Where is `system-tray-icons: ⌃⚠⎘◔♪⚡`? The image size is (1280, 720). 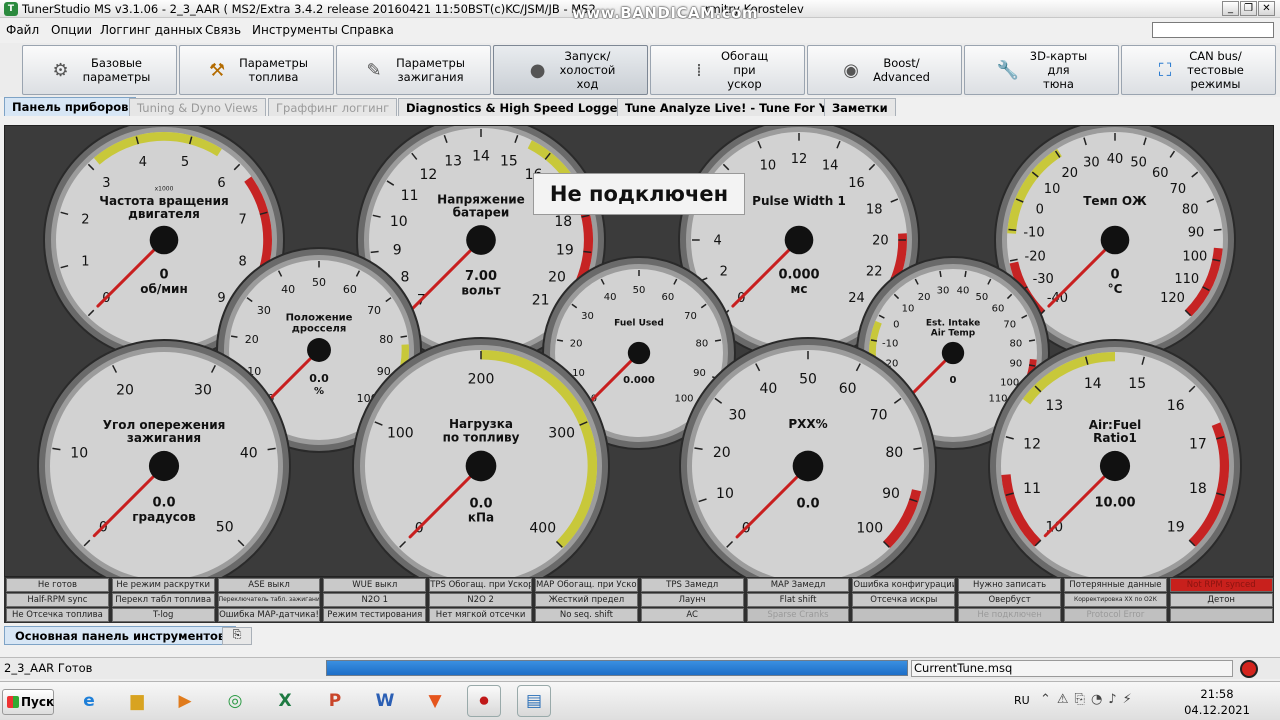
system-tray-icons: ⌃⚠⎘◔♪⚡ is located at coordinates (1089, 699).